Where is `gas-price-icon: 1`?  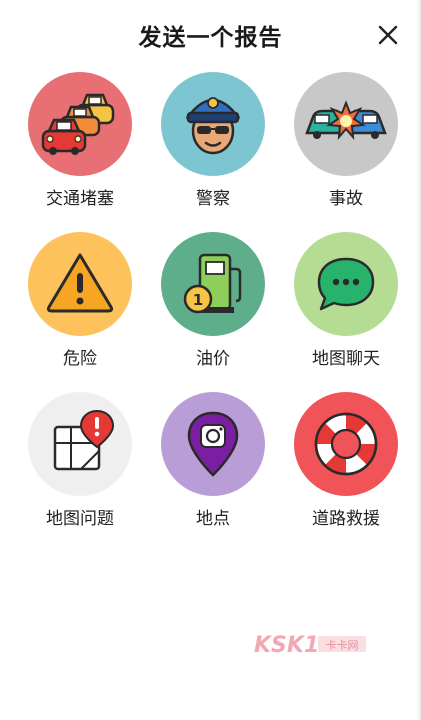 gas-price-icon: 1 is located at coordinates (212, 283).